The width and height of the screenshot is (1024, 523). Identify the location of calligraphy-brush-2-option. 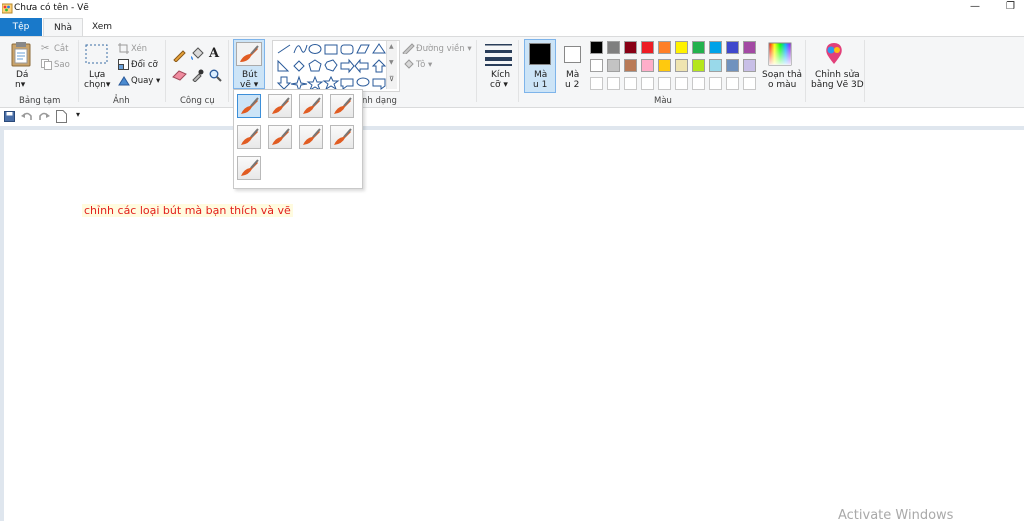
(311, 106).